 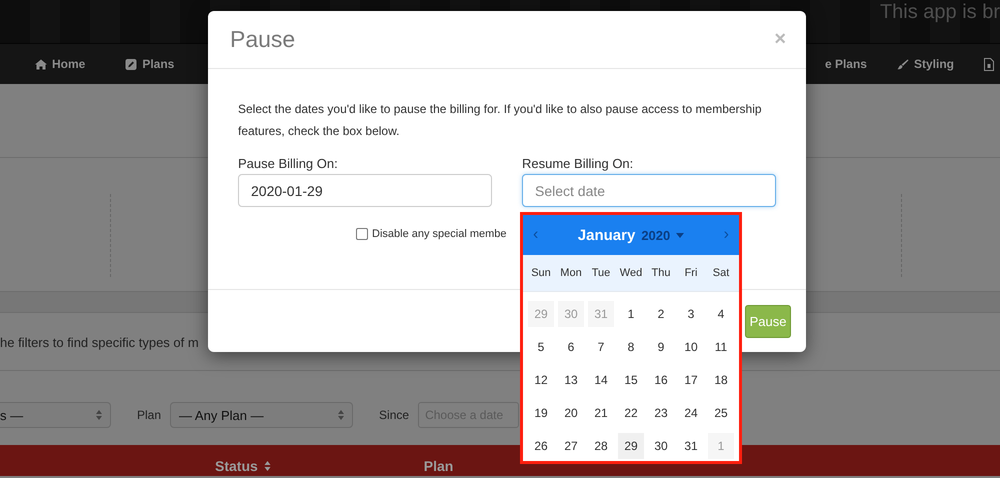 I want to click on dialog-title: Pause, so click(x=263, y=39).